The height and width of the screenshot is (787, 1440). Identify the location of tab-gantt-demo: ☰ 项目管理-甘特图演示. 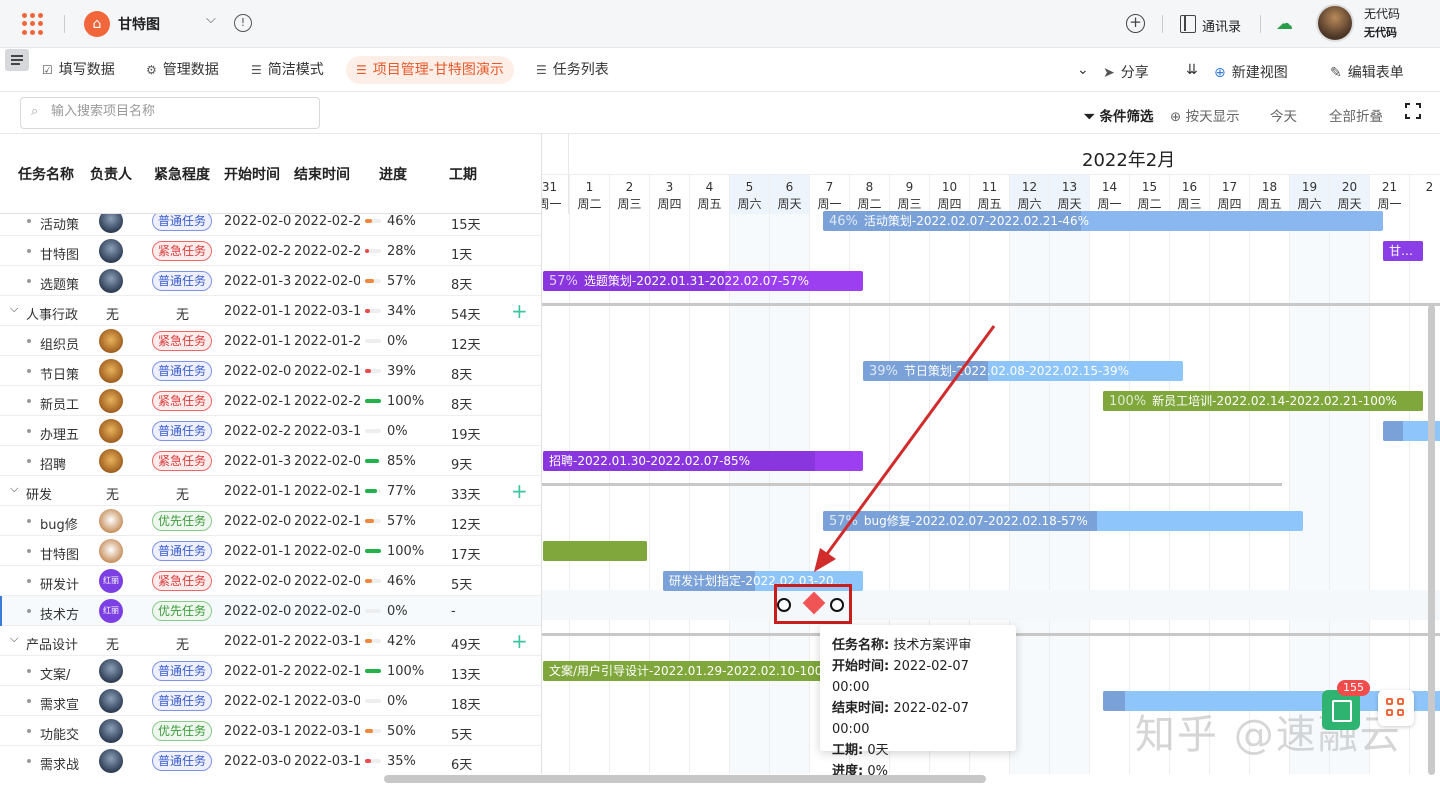
(430, 70).